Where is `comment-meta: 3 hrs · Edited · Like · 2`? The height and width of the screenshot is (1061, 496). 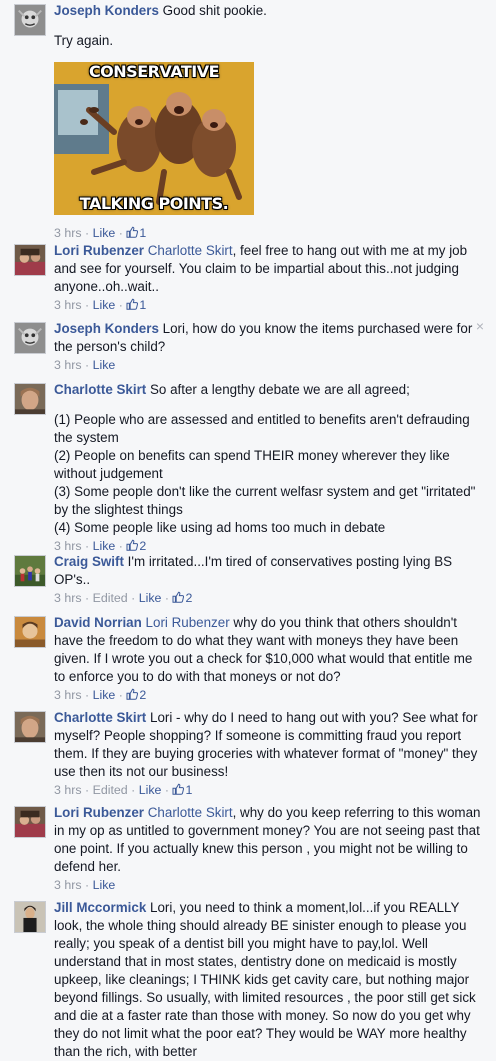
comment-meta: 3 hrs · Edited · Like · 2 is located at coordinates (123, 598).